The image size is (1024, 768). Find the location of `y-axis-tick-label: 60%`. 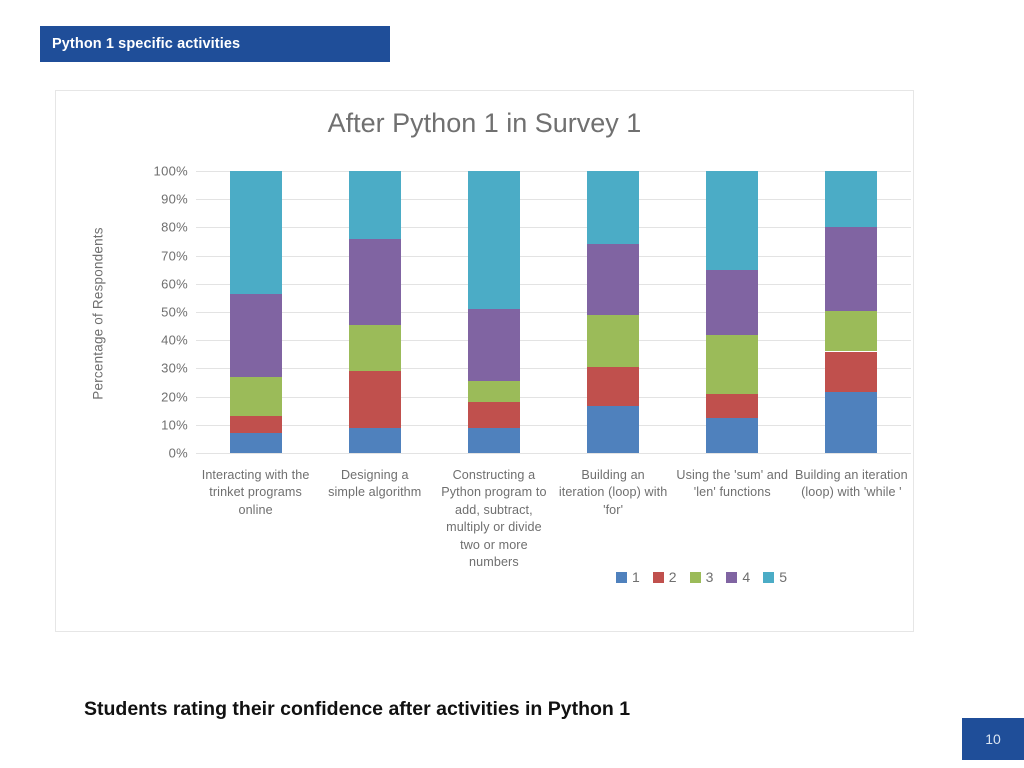

y-axis-tick-label: 60% is located at coordinates (174, 284).